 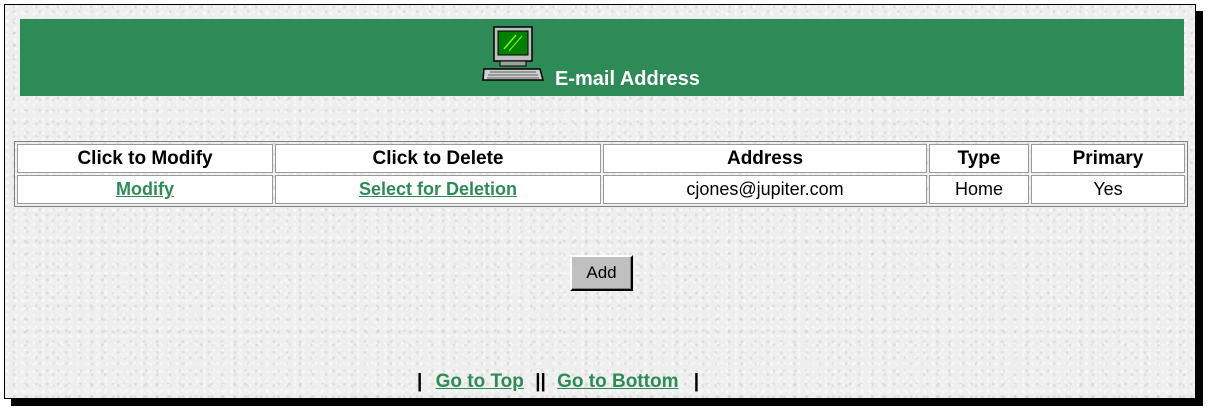 I want to click on footer-navigation: | Go to Top || Go to Bottom |, so click(x=558, y=382).